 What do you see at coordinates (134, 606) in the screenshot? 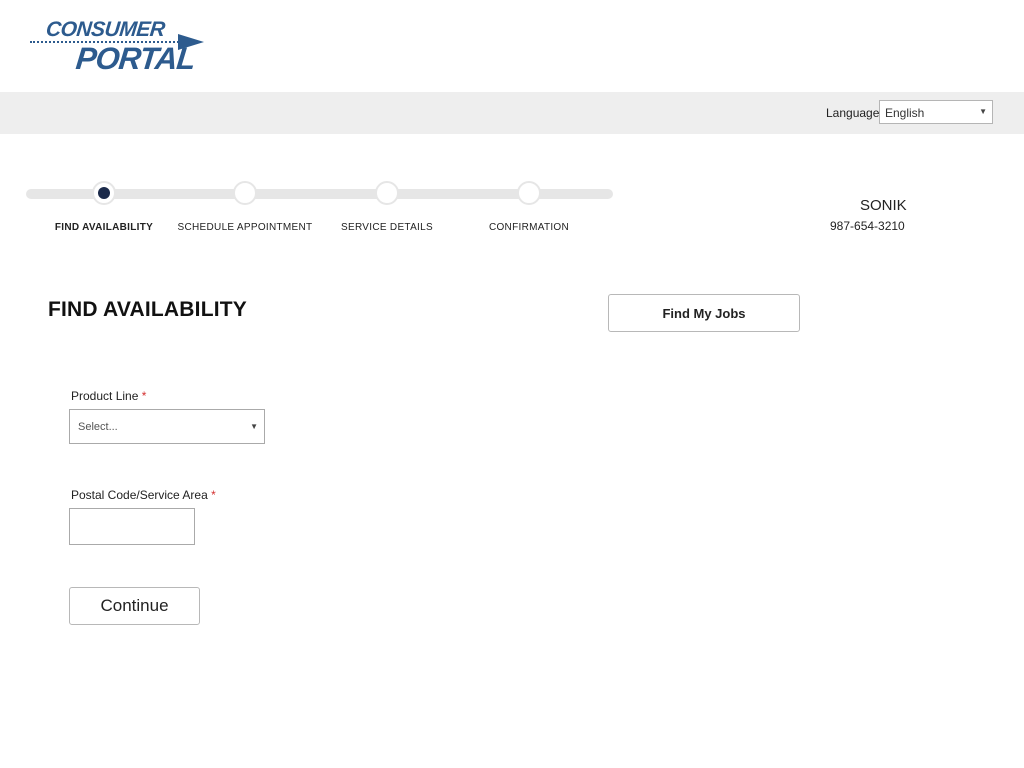
I see `continue-button: Continue` at bounding box center [134, 606].